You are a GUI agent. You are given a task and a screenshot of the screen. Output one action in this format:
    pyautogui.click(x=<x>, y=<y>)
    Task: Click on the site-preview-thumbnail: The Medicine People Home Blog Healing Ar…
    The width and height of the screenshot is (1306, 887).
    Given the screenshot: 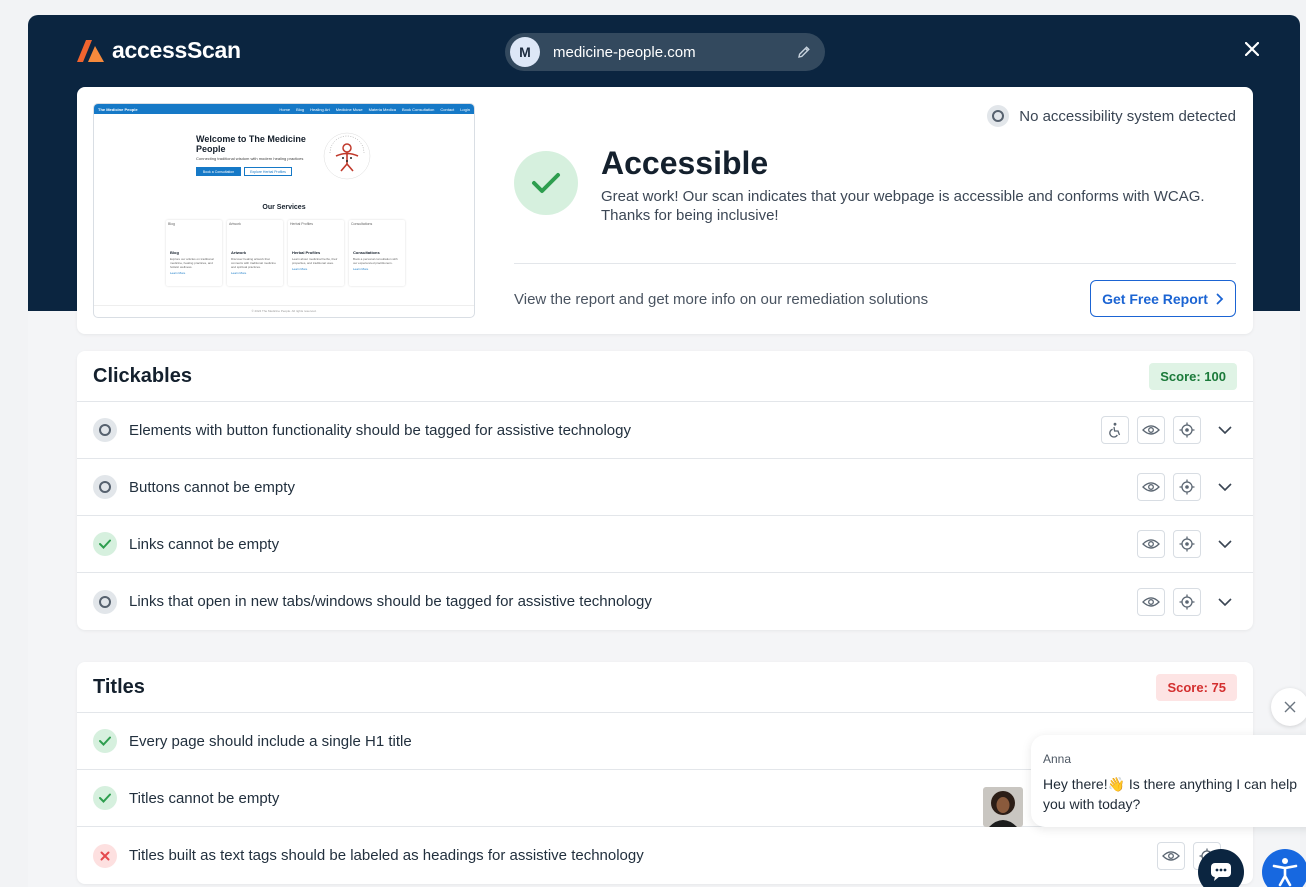 What is the action you would take?
    pyautogui.click(x=284, y=210)
    